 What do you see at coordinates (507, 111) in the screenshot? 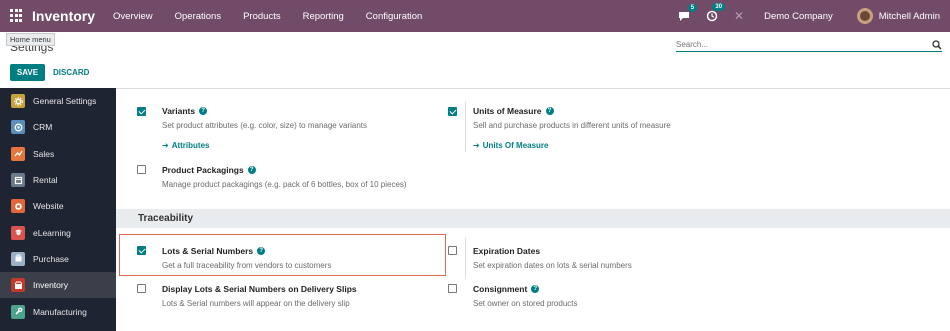
I see `setting-title: Units of Measure` at bounding box center [507, 111].